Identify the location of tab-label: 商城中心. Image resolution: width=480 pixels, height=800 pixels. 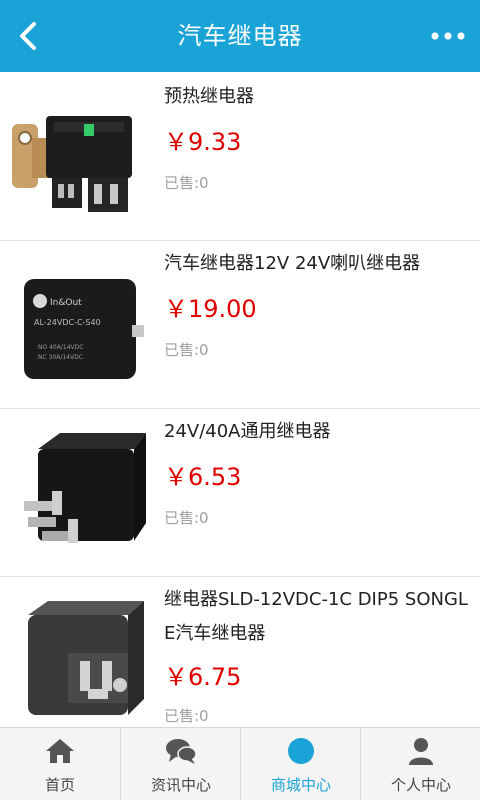
(300, 785).